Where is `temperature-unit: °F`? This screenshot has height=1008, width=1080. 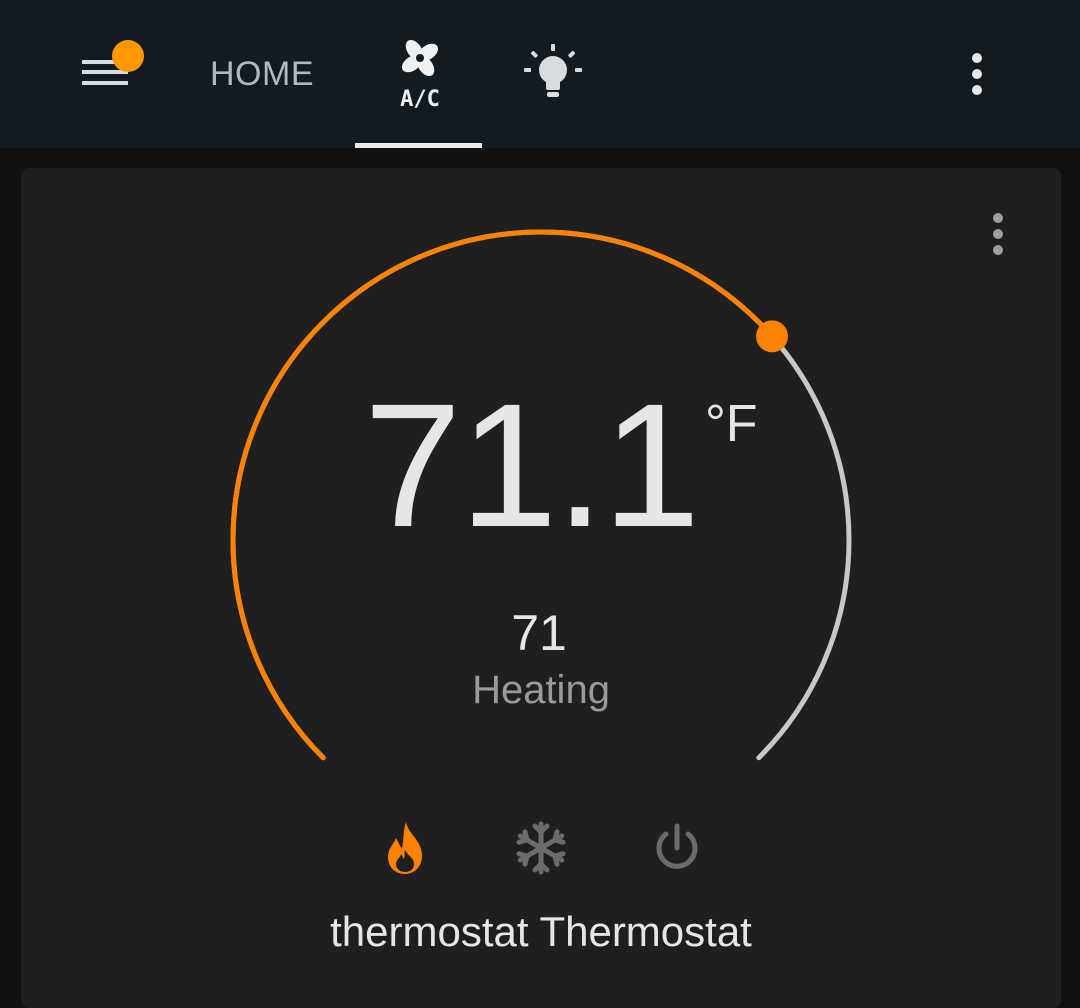
temperature-unit: °F is located at coordinates (731, 424).